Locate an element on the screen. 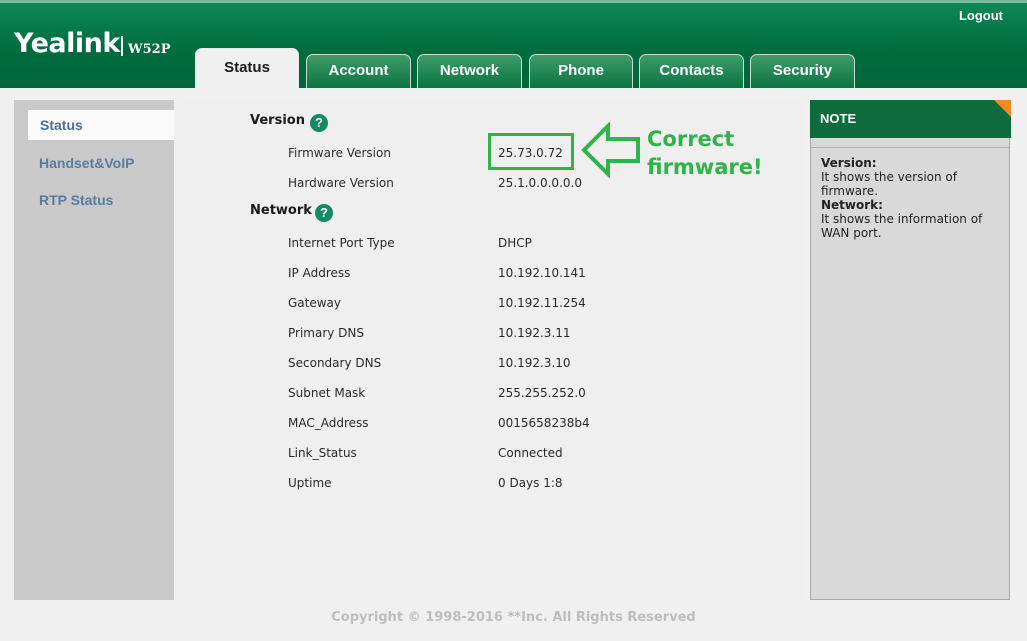 Image resolution: width=1027 pixels, height=641 pixels. note-version-text: It shows the version of firmware. is located at coordinates (889, 184).